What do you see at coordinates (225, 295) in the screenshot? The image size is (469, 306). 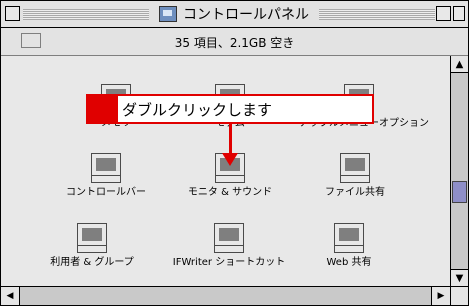 I see `horizontal-scrollbar: ◀ ▶` at bounding box center [225, 295].